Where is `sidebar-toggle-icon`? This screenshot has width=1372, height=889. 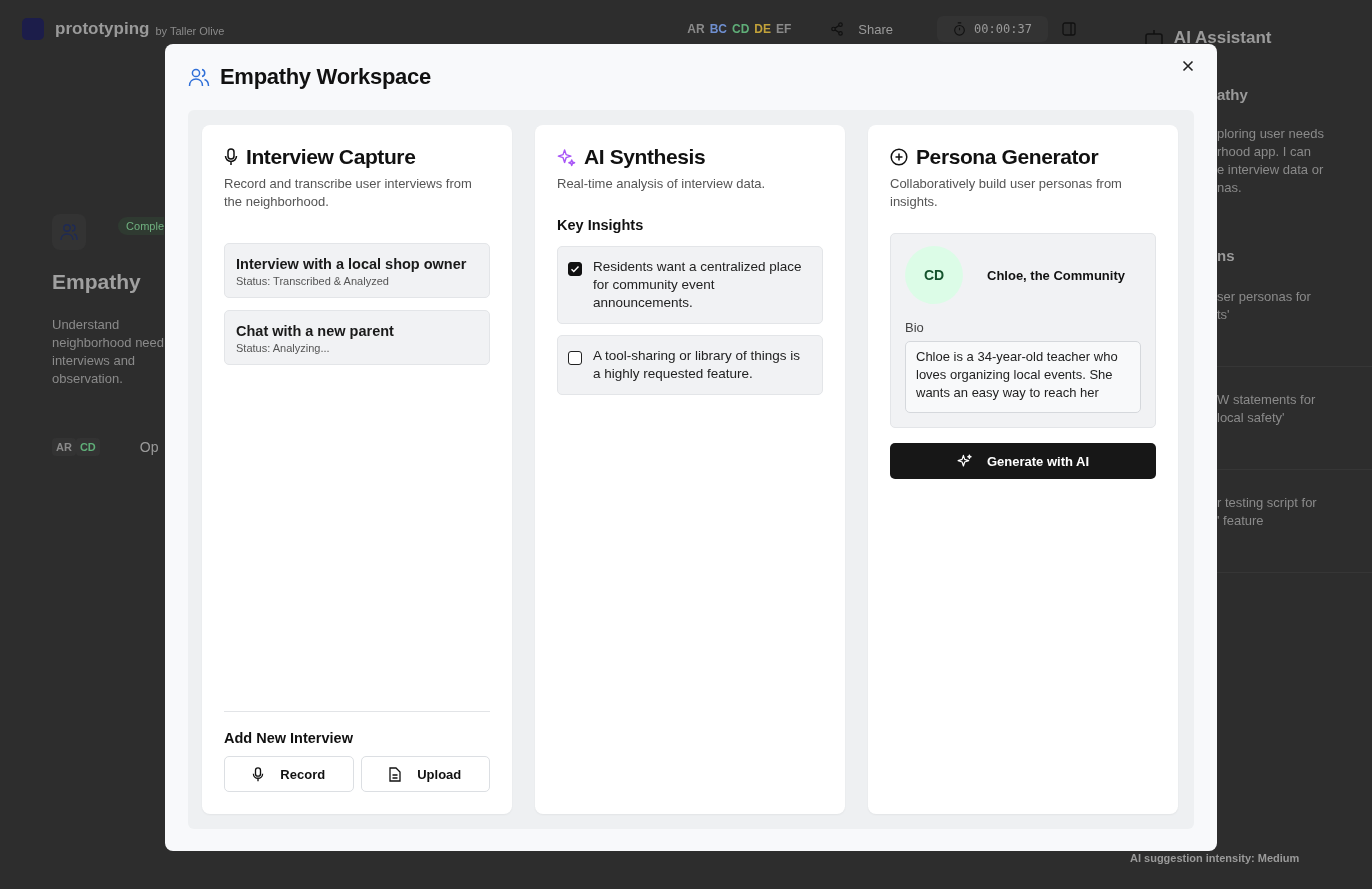
sidebar-toggle-icon is located at coordinates (1068, 29).